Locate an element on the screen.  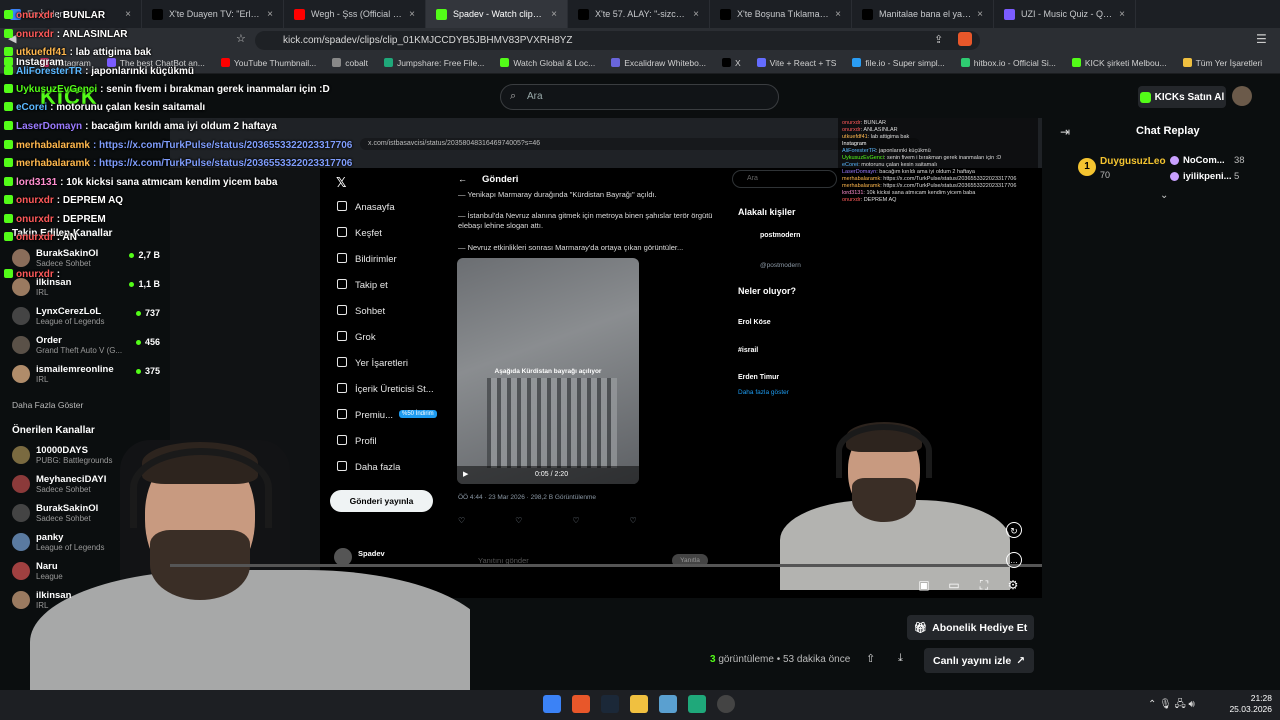
brave-icon is located at coordinates (581, 704).